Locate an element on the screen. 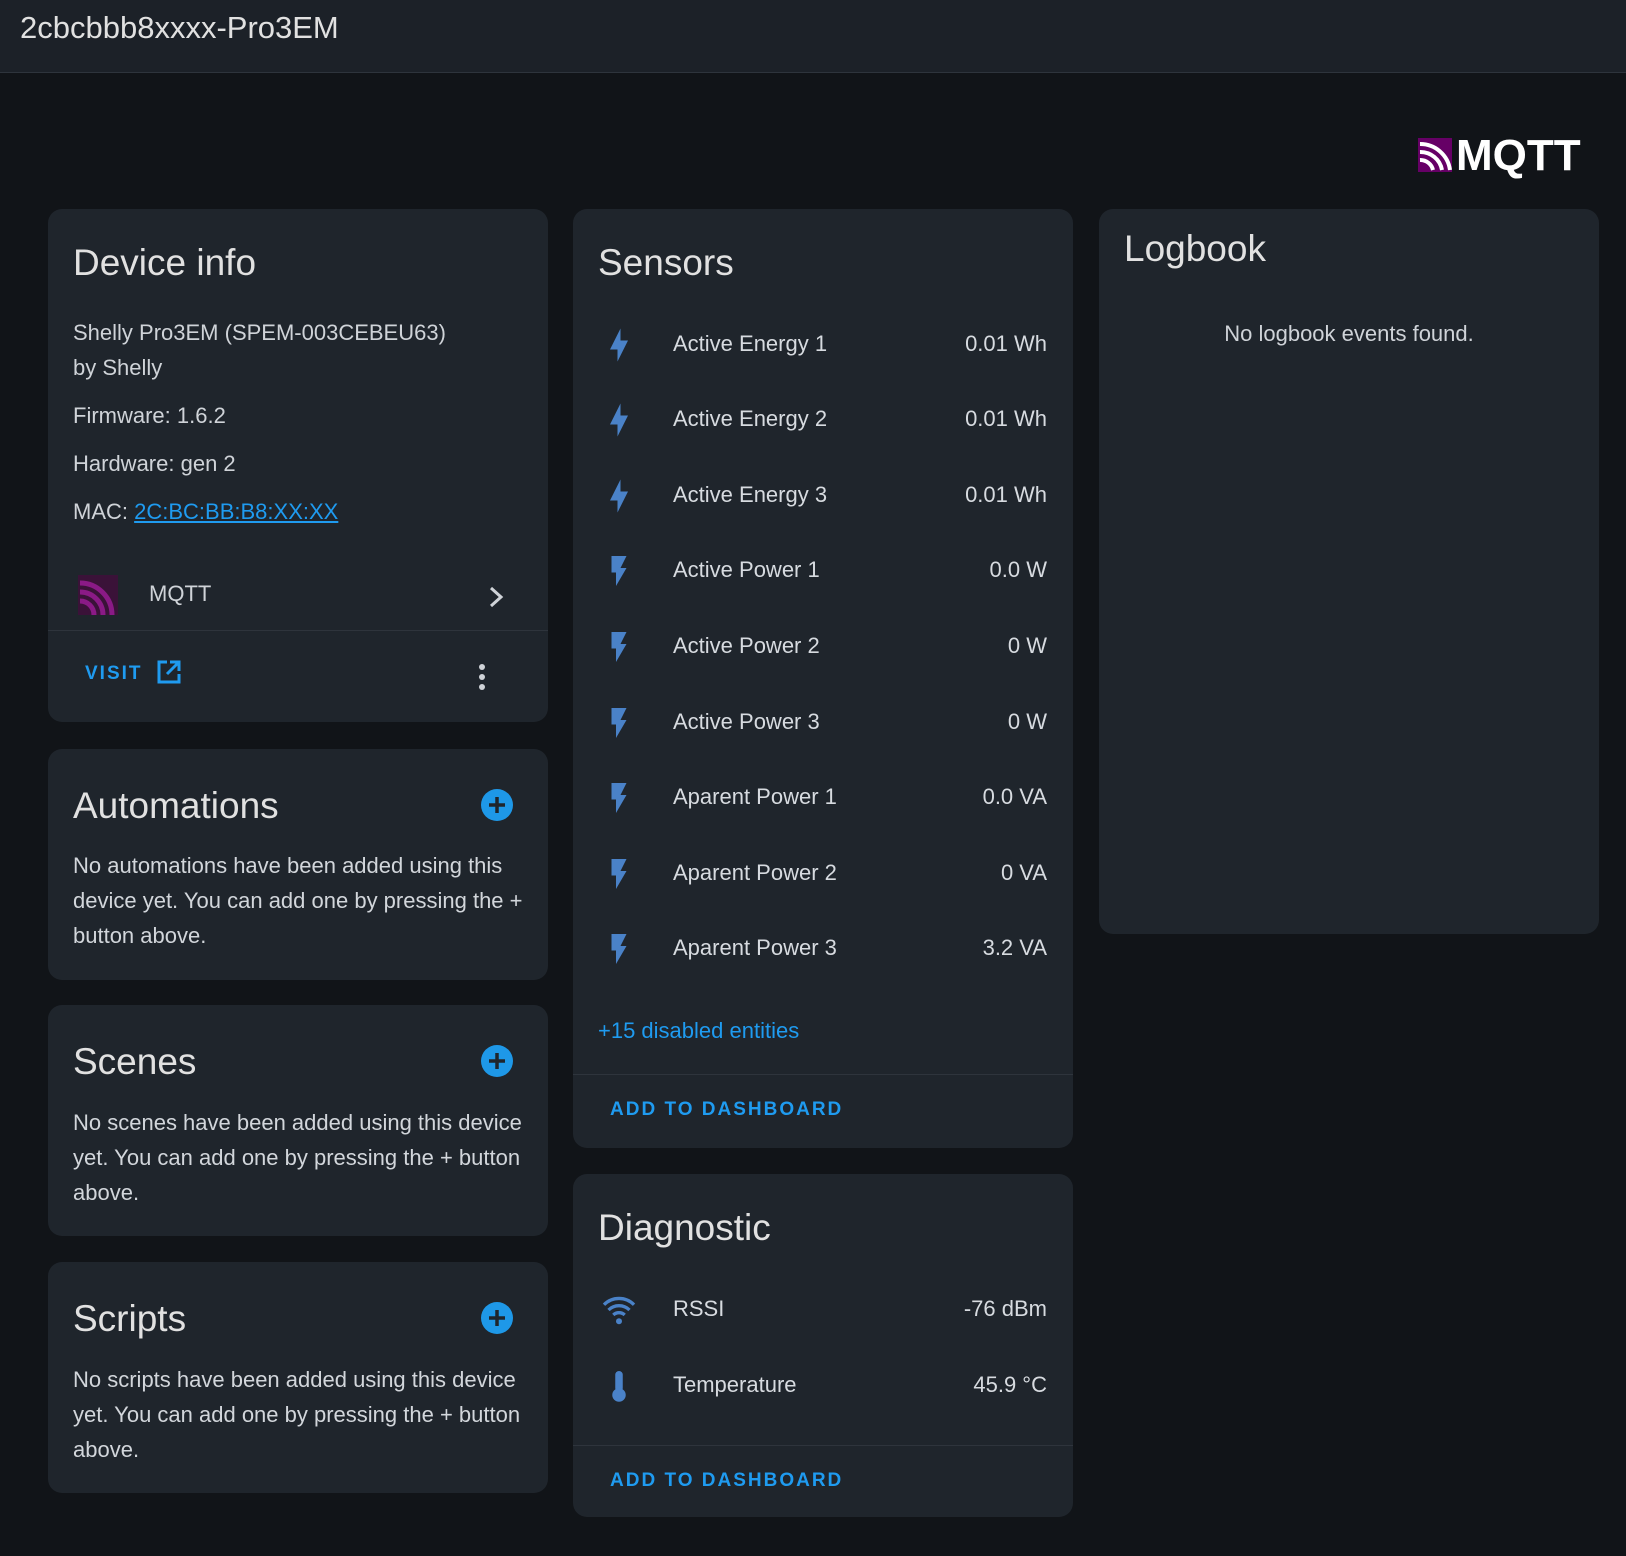 This screenshot has width=1626, height=1556. diagnostic-row-rssi: RSSI -76 dBm is located at coordinates (823, 1312).